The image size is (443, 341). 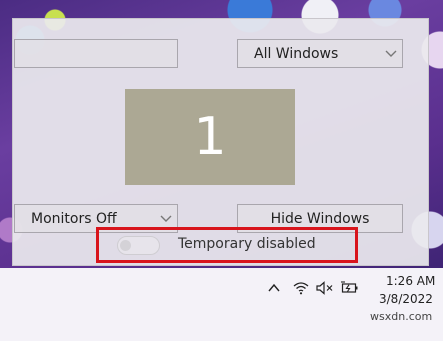 What do you see at coordinates (325, 288) in the screenshot?
I see `volume-muted-icon` at bounding box center [325, 288].